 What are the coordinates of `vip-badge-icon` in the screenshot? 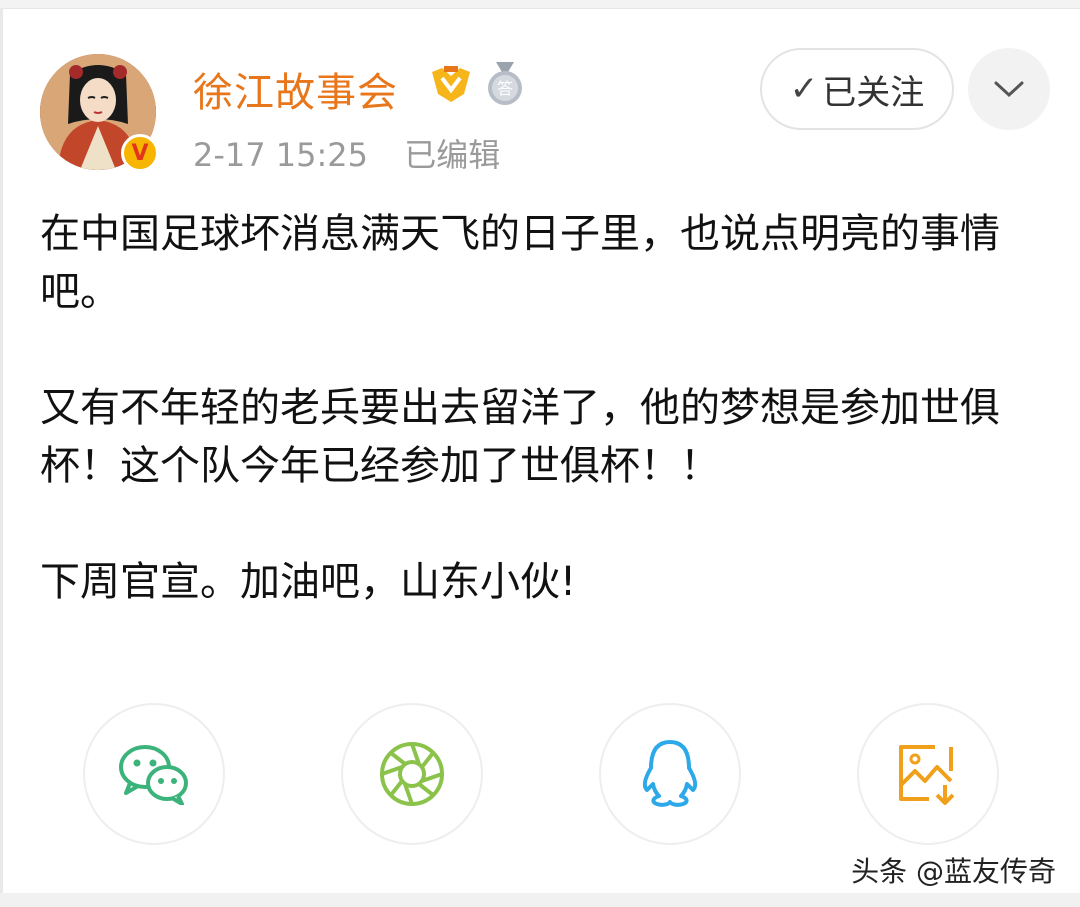 It's located at (451, 84).